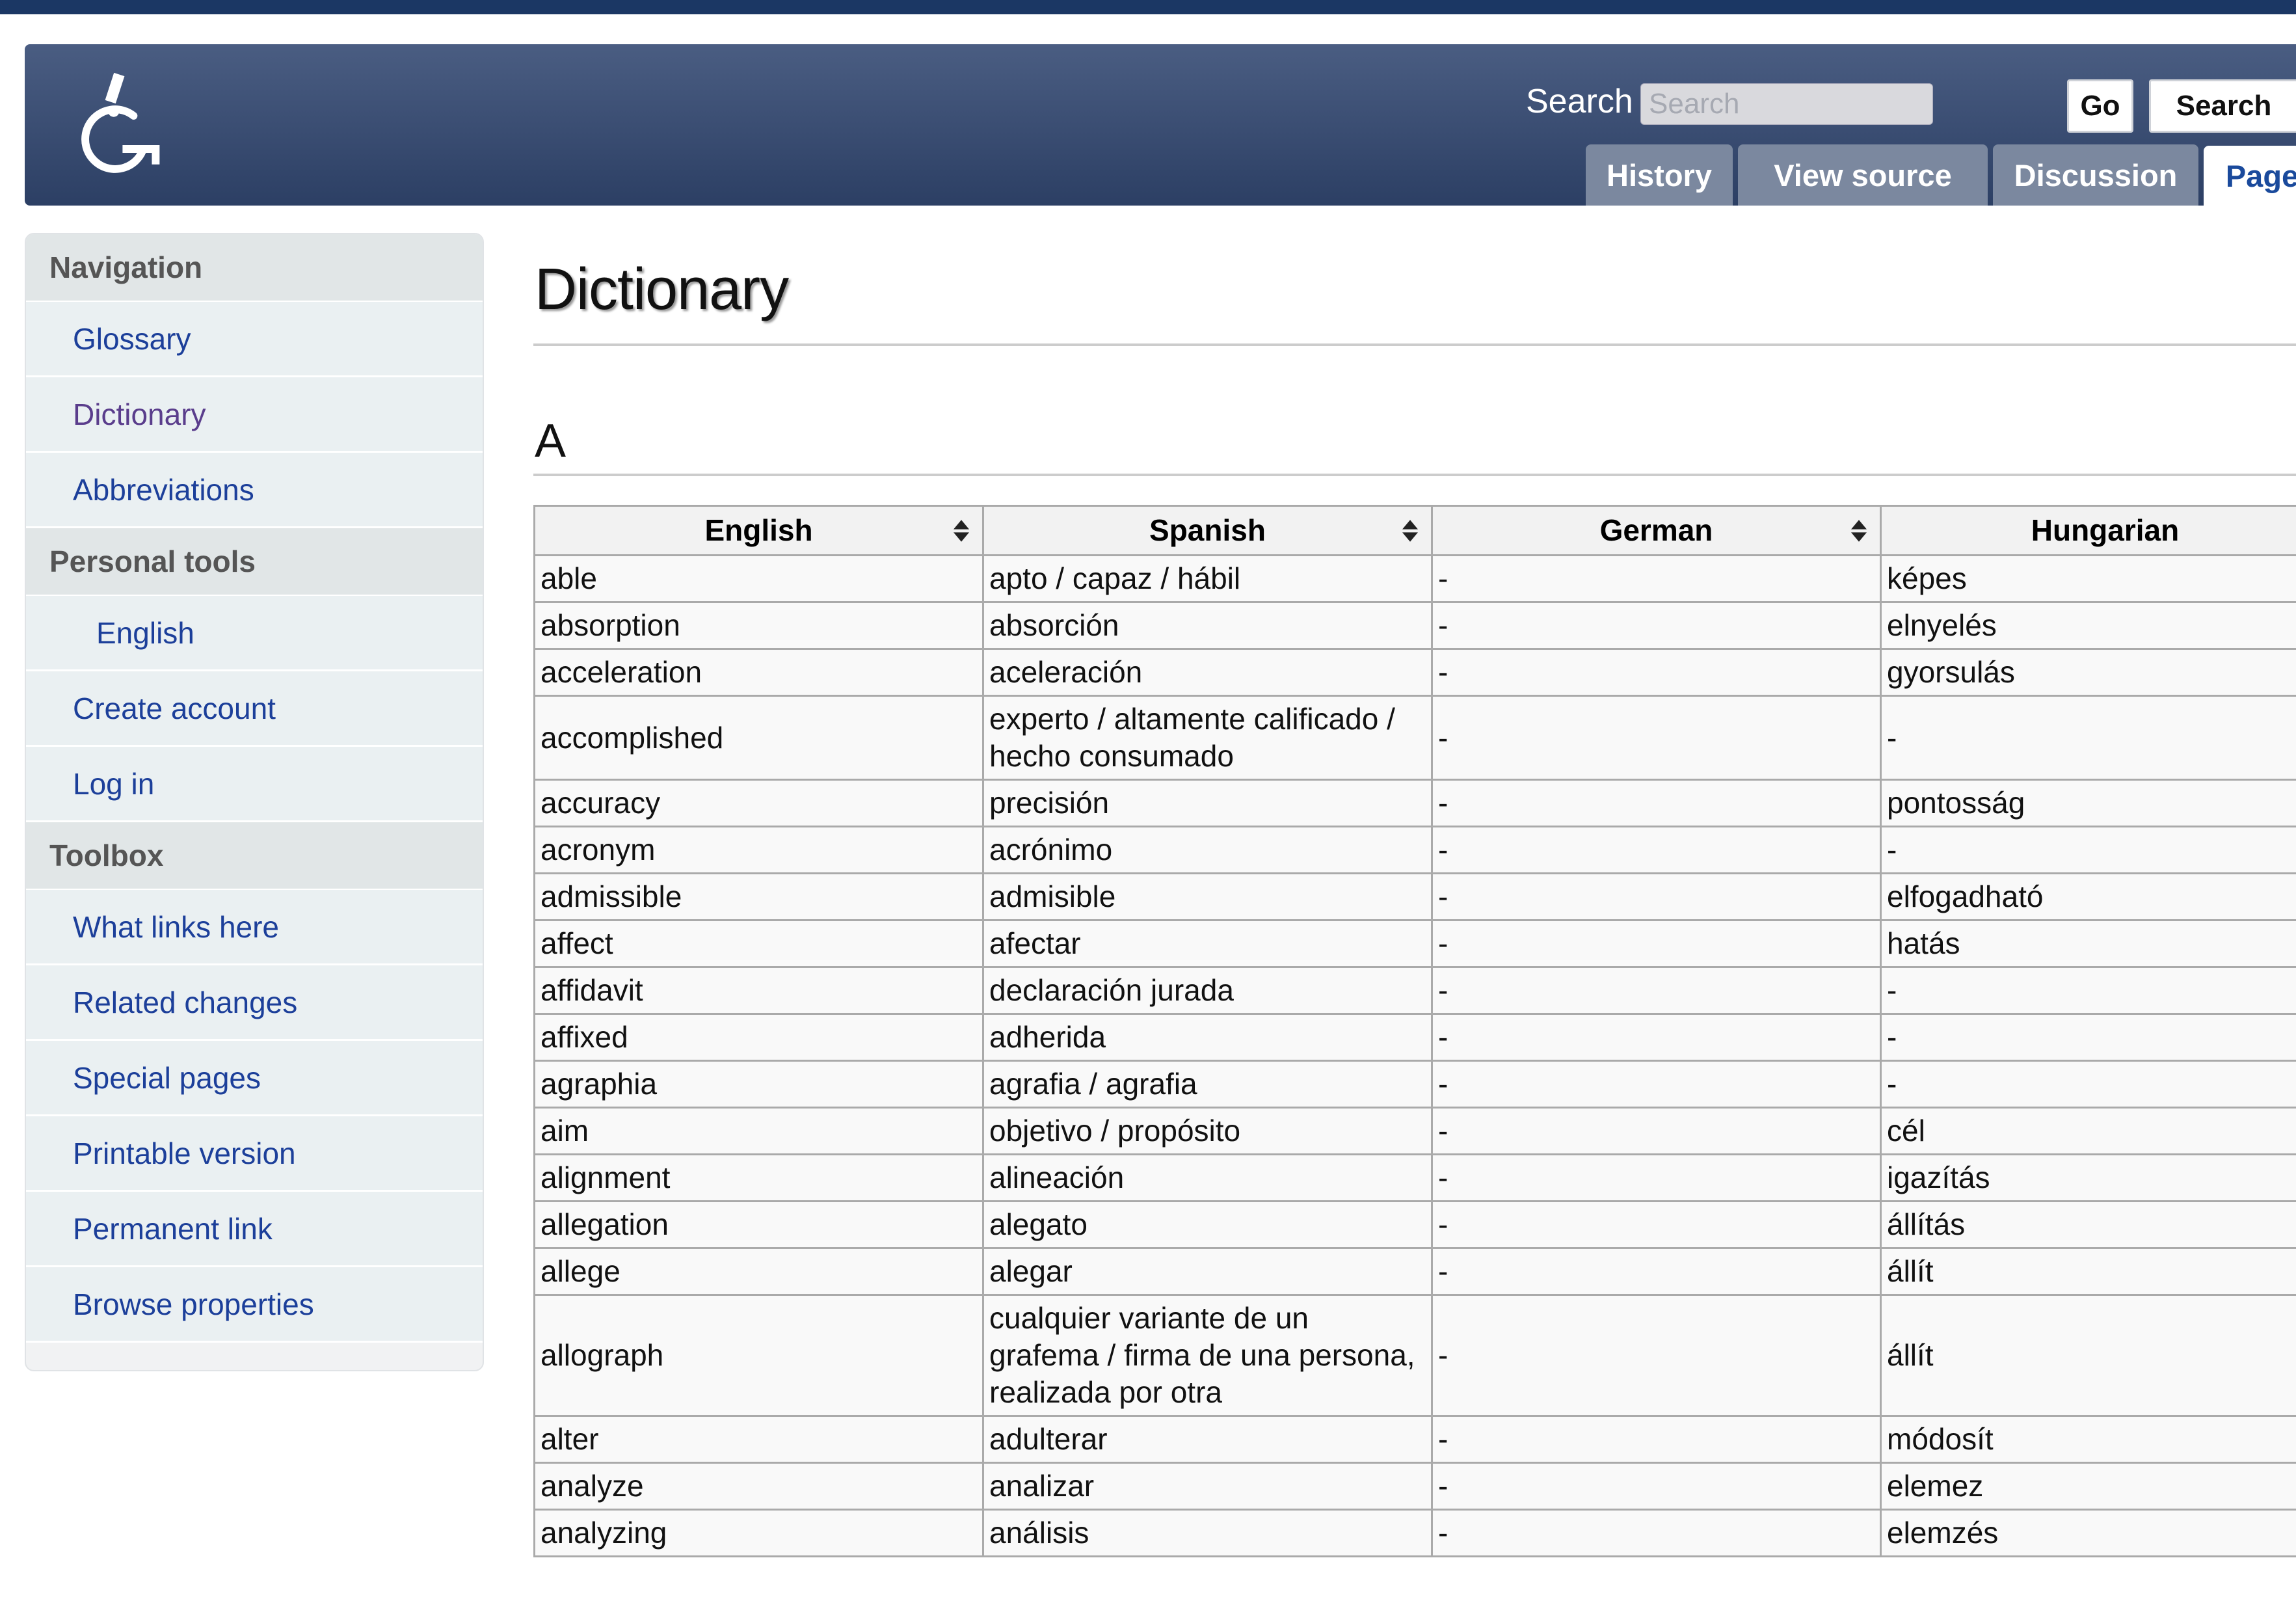 The image size is (2296, 1599). What do you see at coordinates (254, 1003) in the screenshot?
I see `sidebar-item-related-changes: Related changes` at bounding box center [254, 1003].